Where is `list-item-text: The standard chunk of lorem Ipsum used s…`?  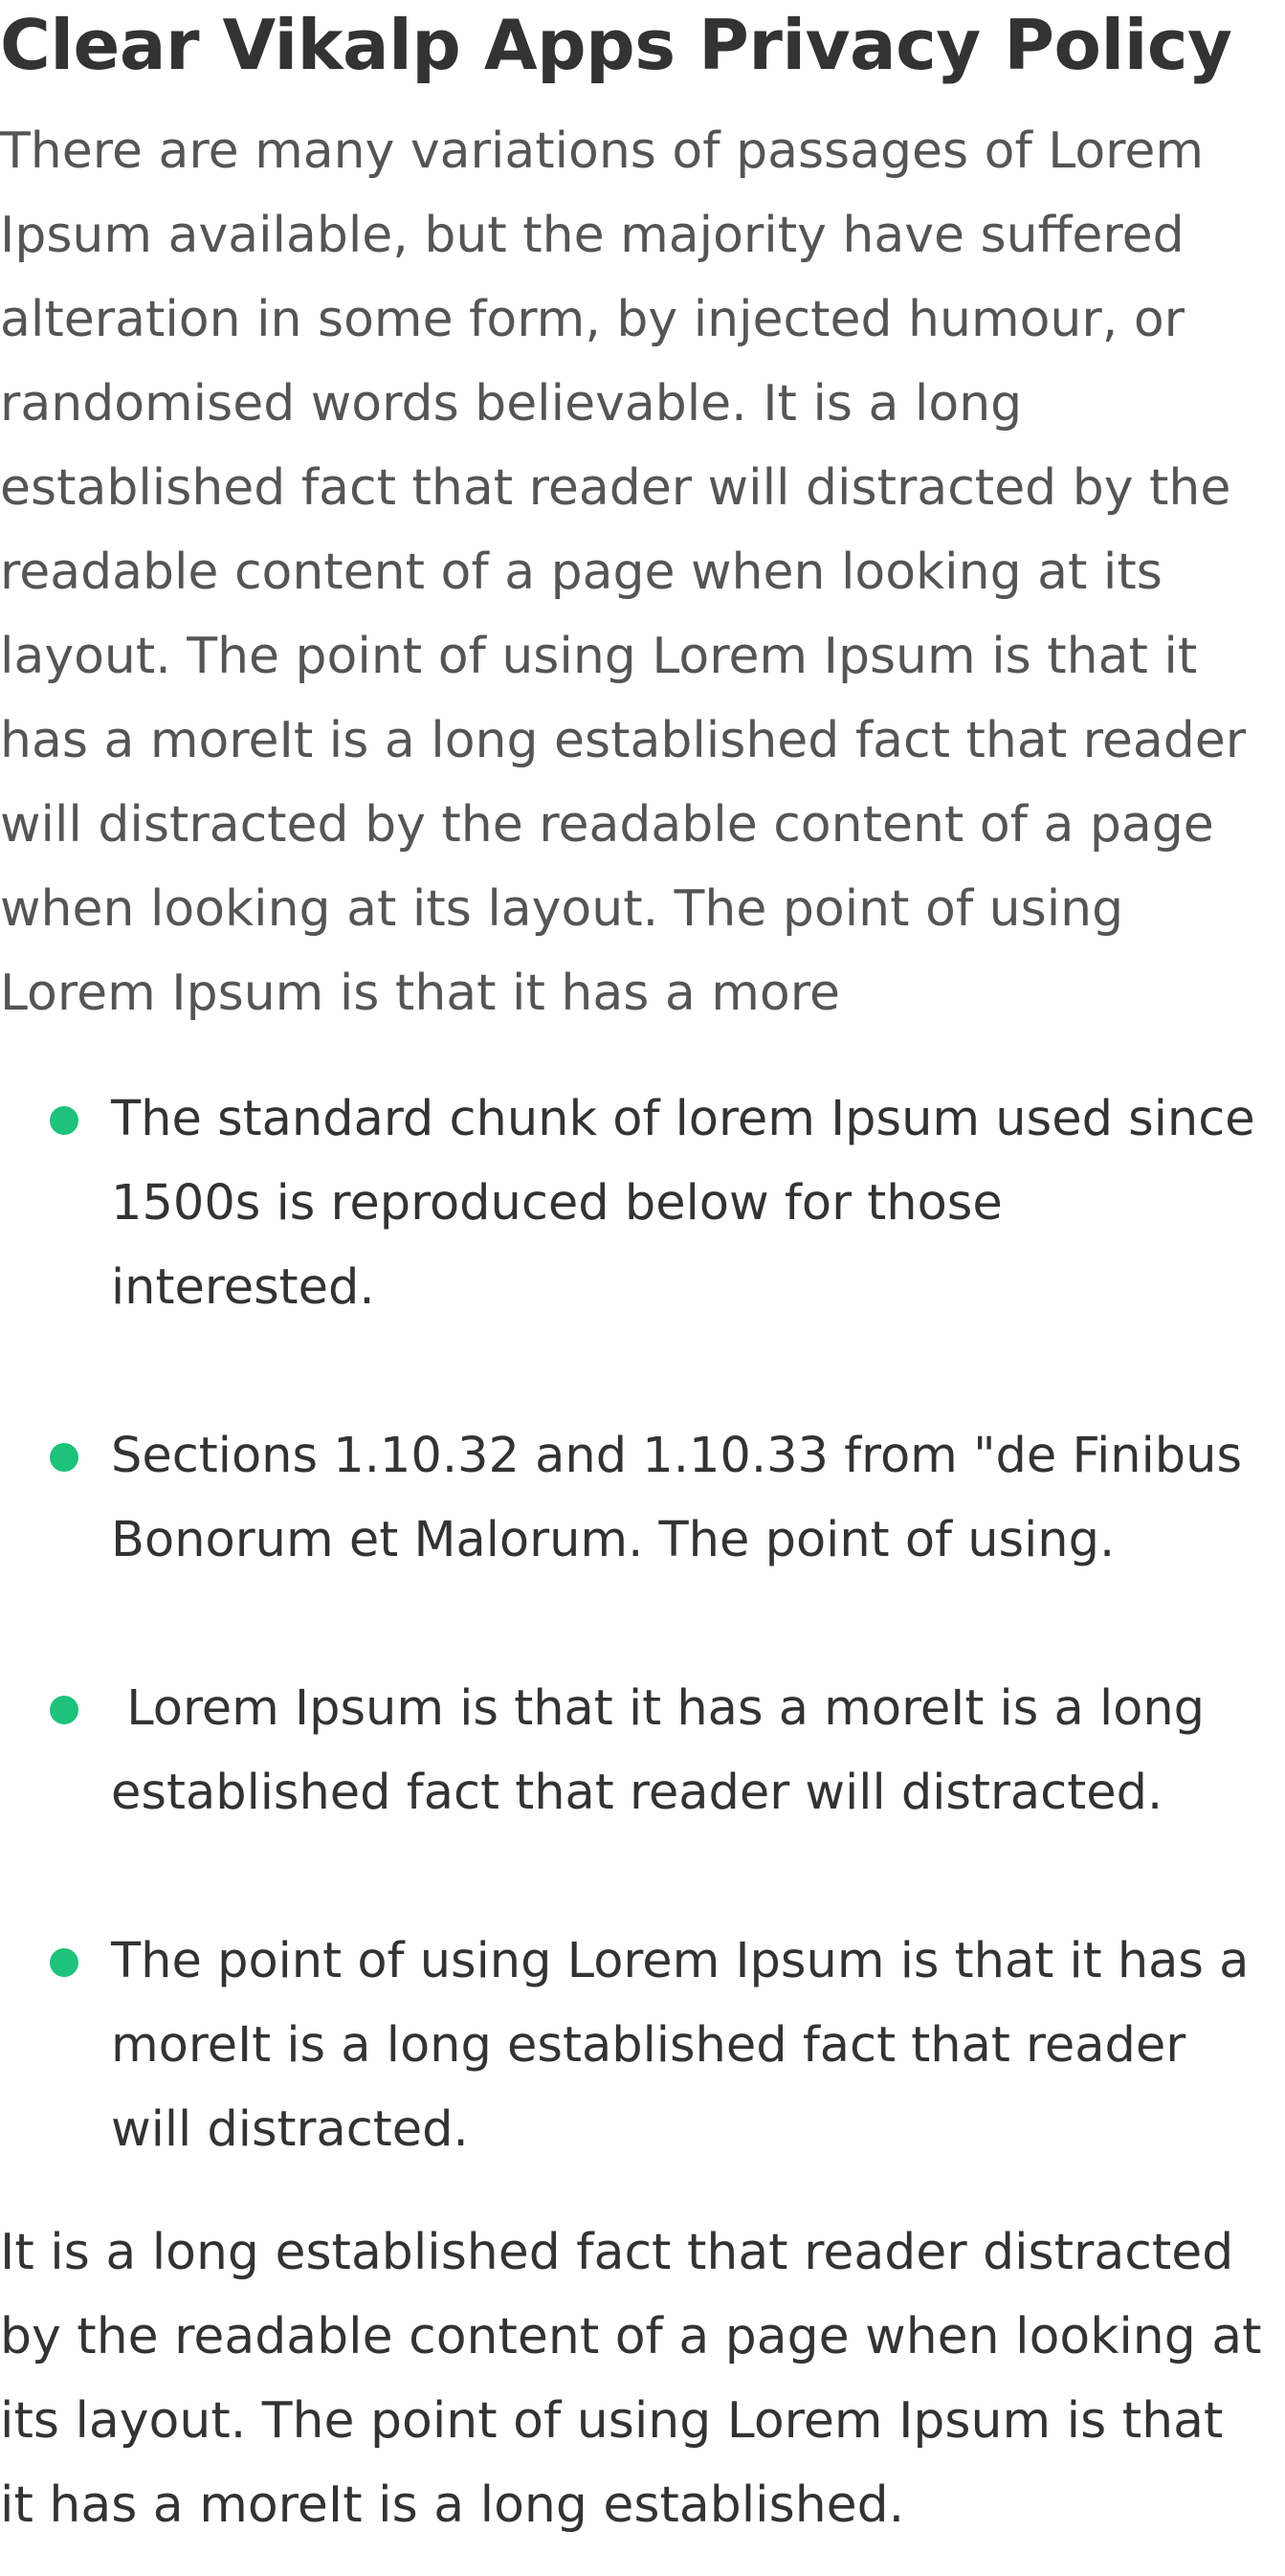
list-item-text: The standard chunk of lorem Ipsum used s… is located at coordinates (683, 1203).